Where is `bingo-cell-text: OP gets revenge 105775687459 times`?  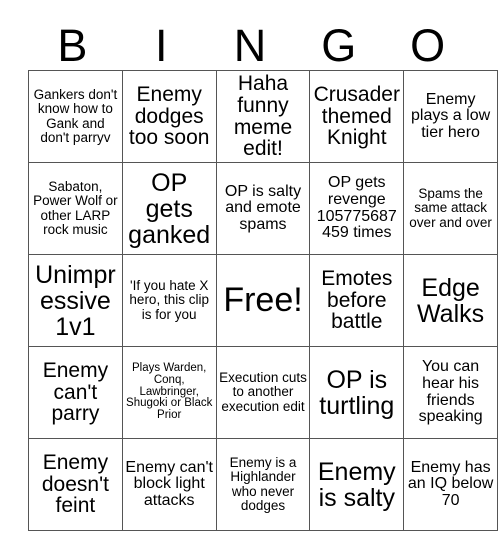 bingo-cell-text: OP gets revenge 105775687459 times is located at coordinates (356, 208).